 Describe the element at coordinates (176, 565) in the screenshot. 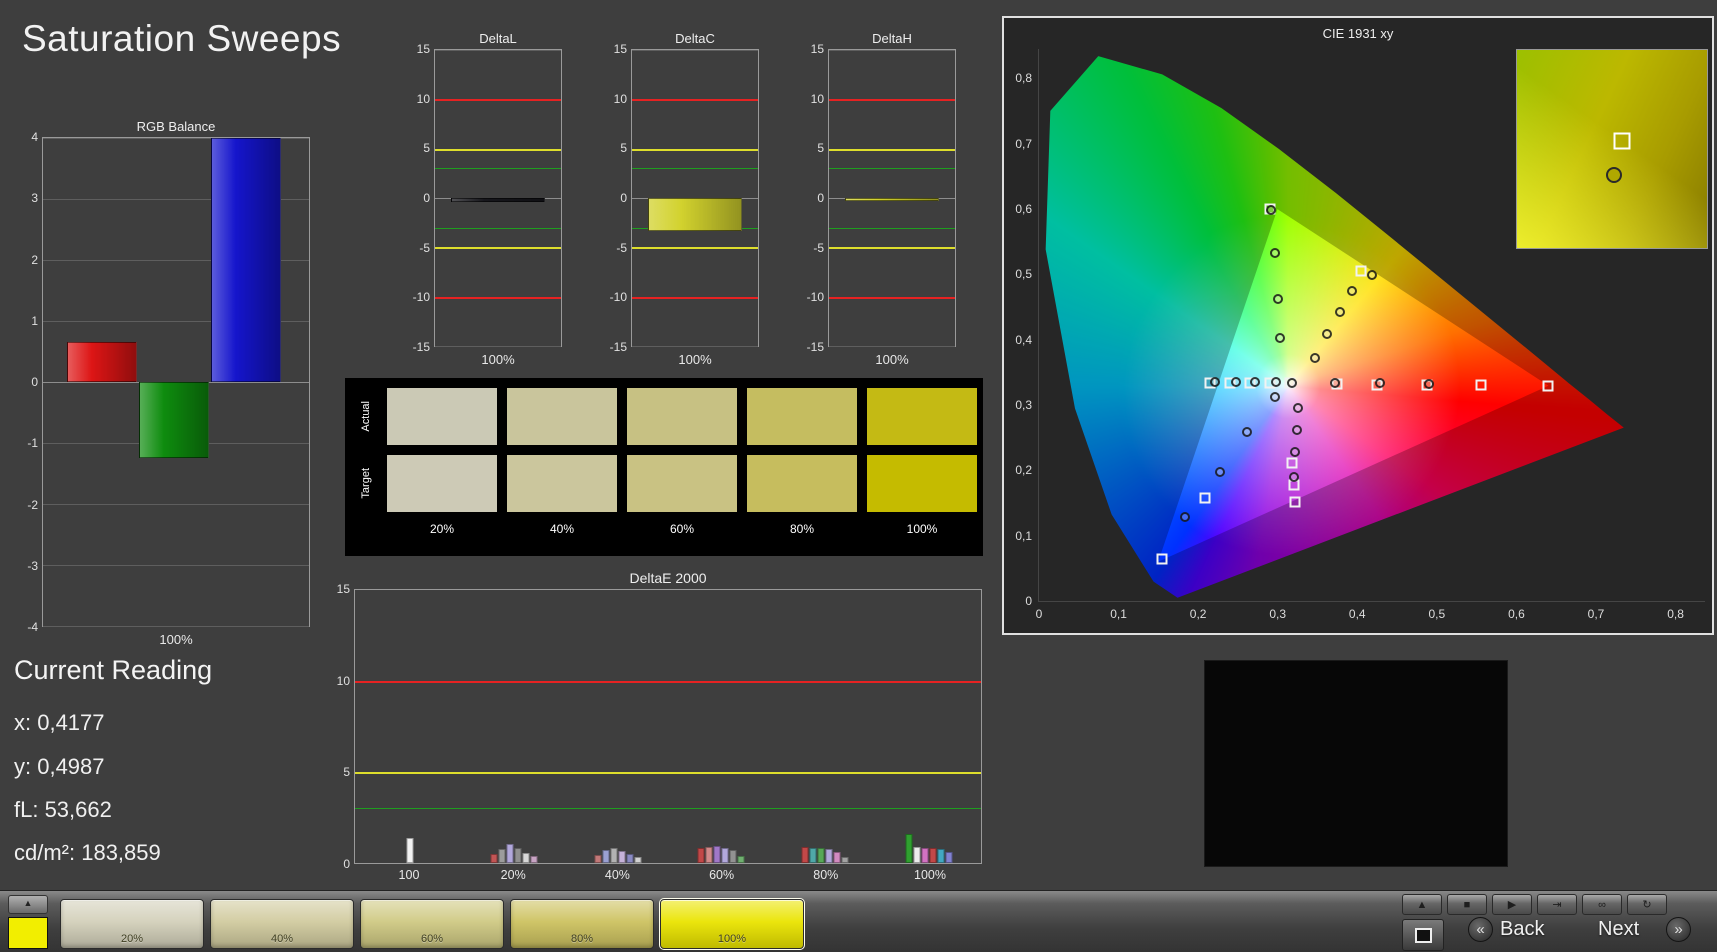

I see `rgb-gridline` at that location.